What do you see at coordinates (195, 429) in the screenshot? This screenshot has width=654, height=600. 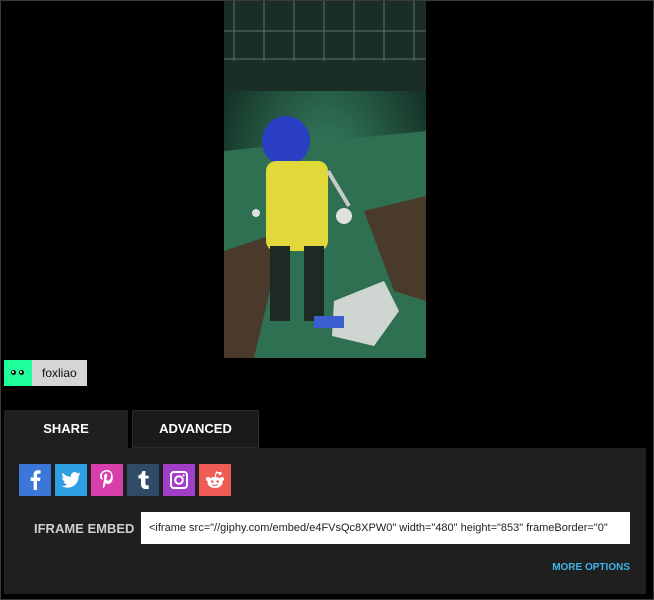 I see `tab-advanced: ADVANCED` at bounding box center [195, 429].